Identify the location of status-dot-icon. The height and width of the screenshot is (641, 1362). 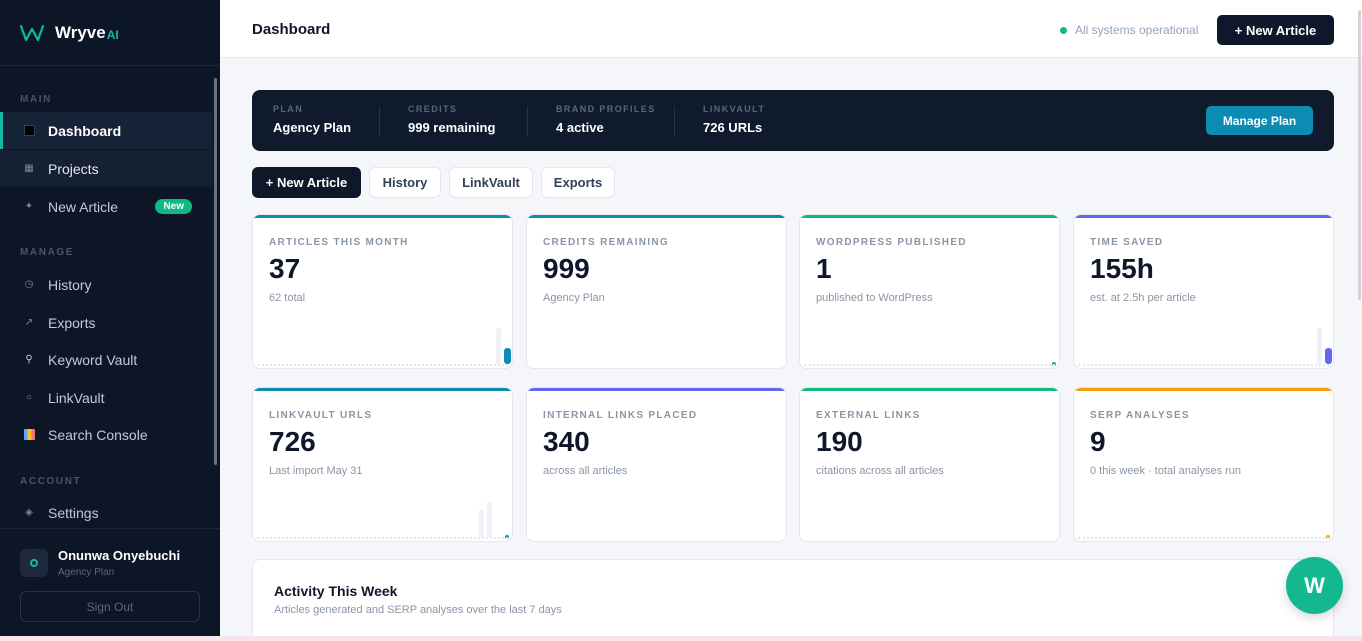
(1063, 30).